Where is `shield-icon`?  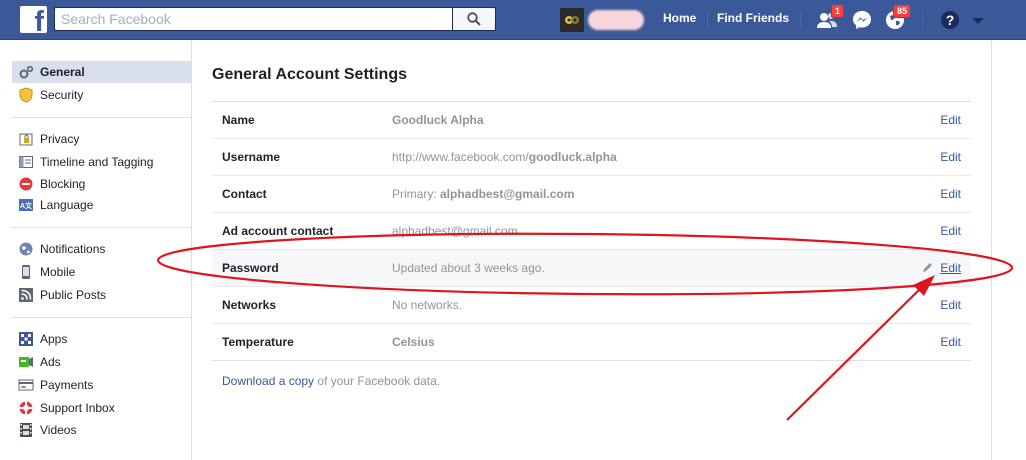 shield-icon is located at coordinates (26, 95).